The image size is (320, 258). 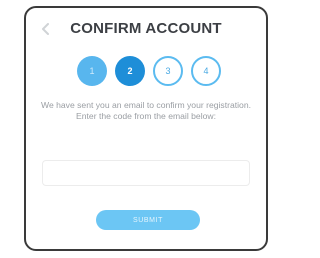 What do you see at coordinates (168, 71) in the screenshot?
I see `step-3: 3` at bounding box center [168, 71].